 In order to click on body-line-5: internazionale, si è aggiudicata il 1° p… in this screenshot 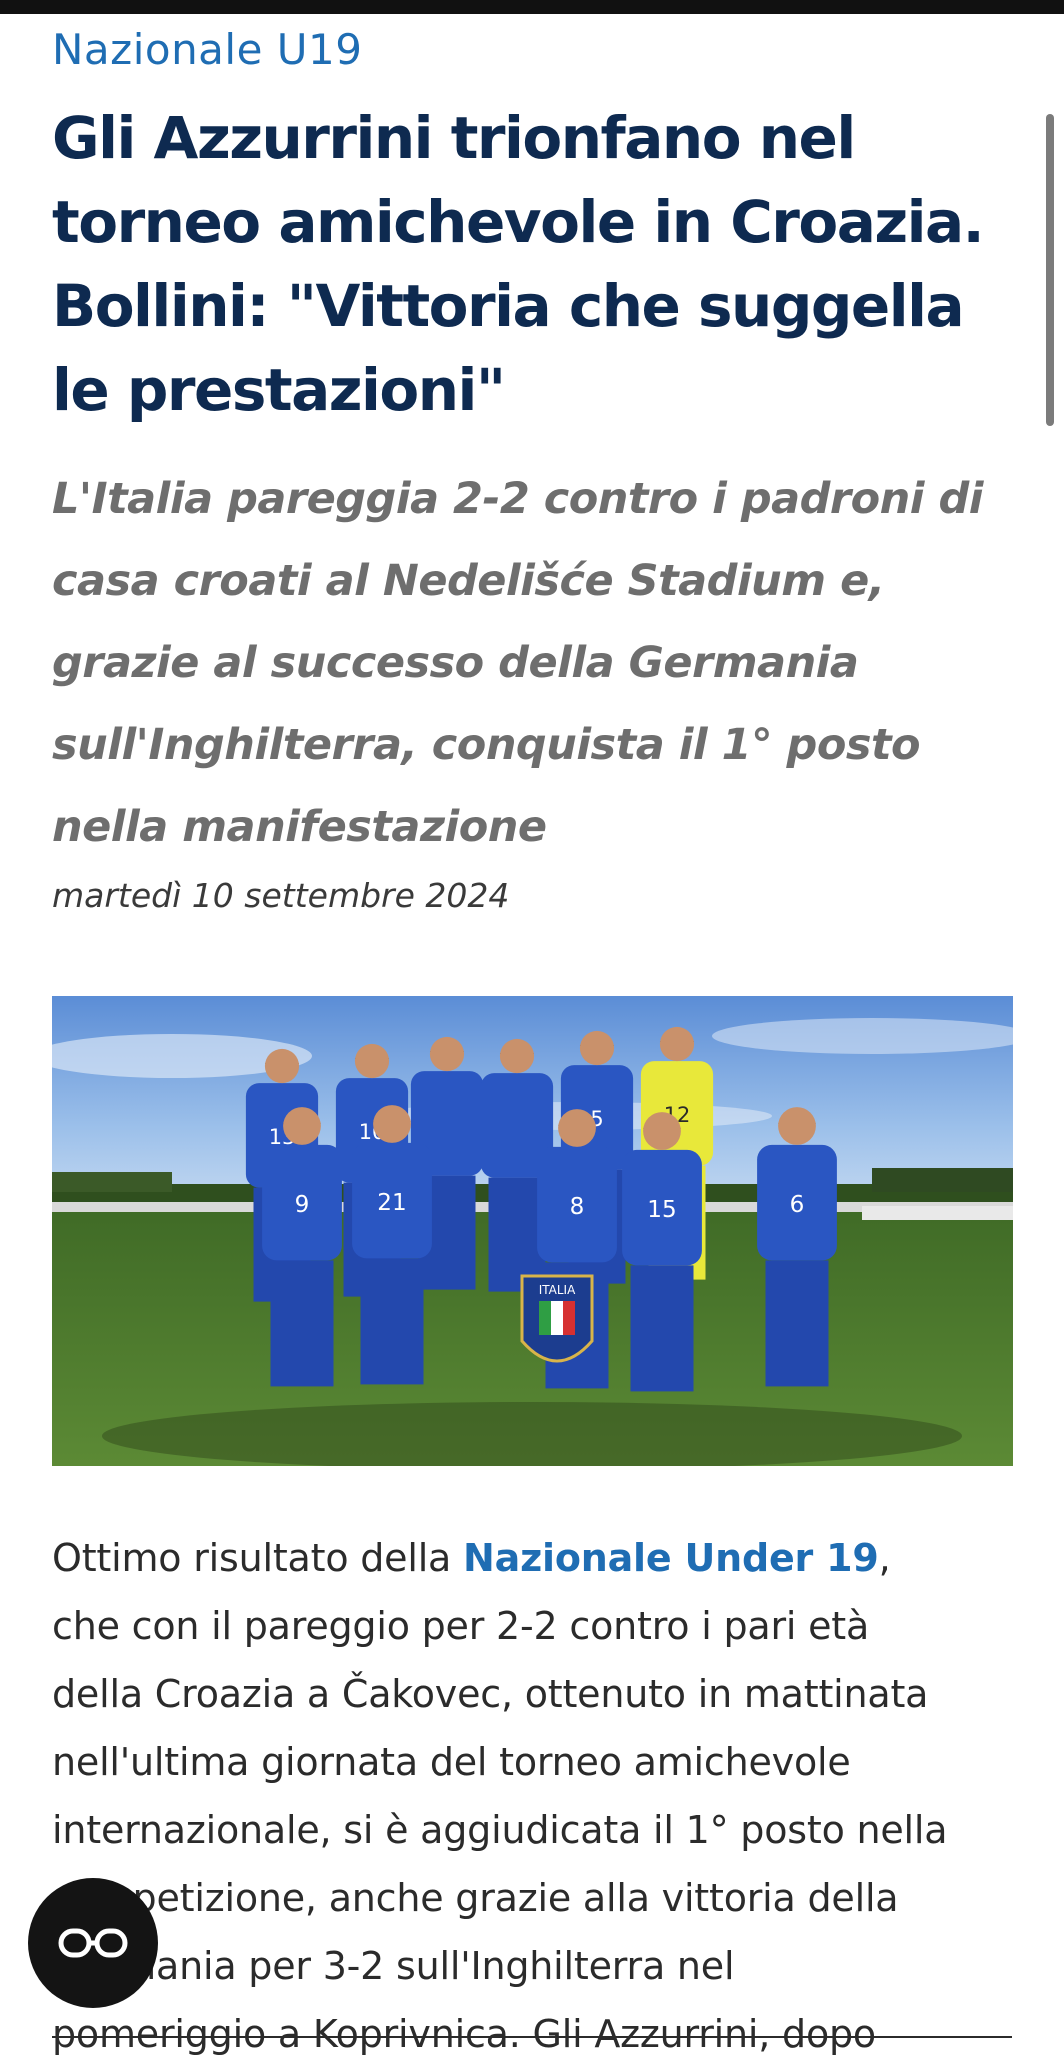, I will do `click(500, 1830)`.